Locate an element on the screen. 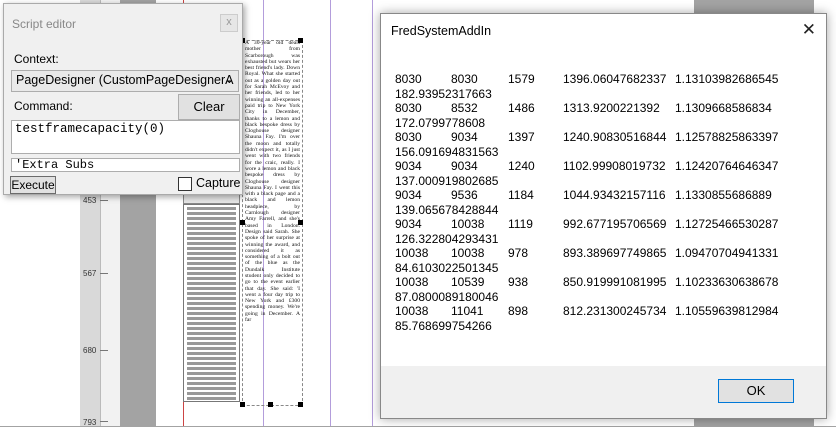 Image resolution: width=836 pixels, height=427 pixels. result-value: 978 is located at coordinates (518, 253).